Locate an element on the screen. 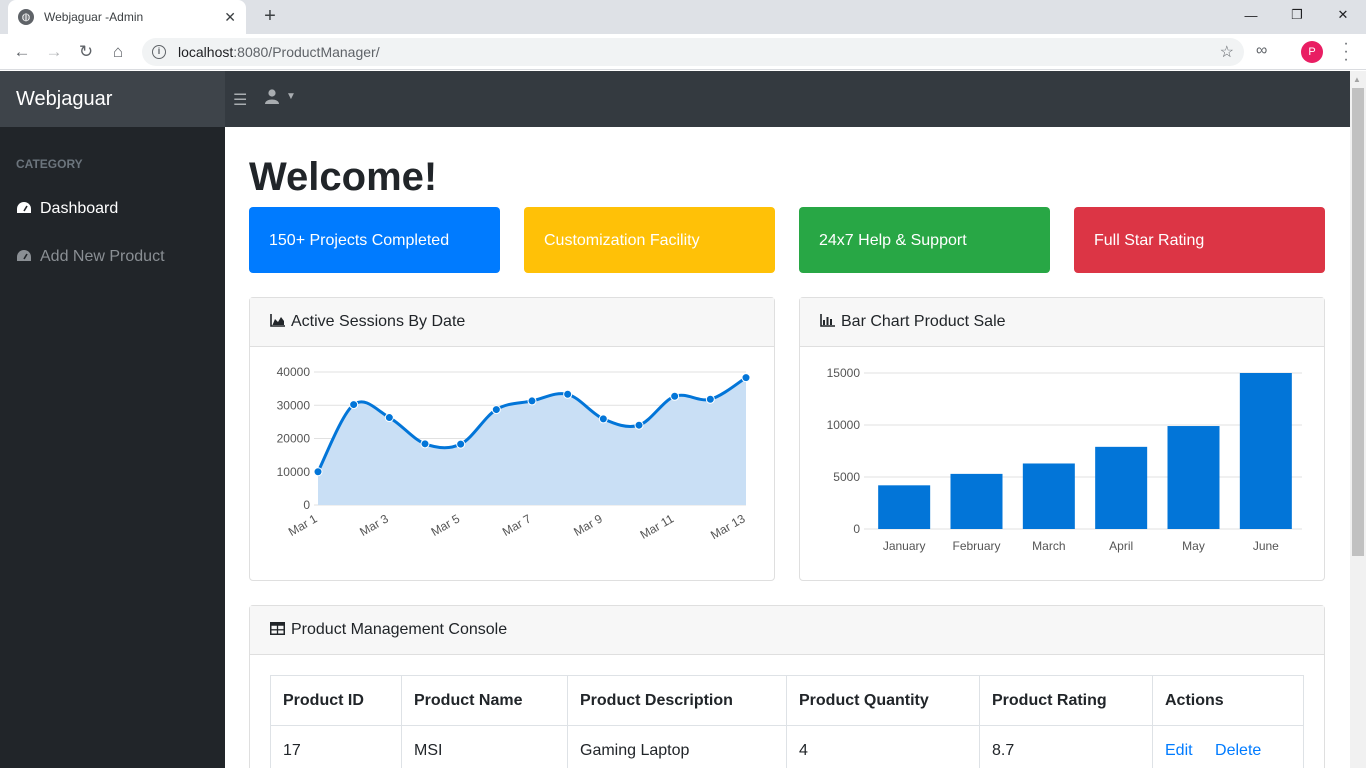 This screenshot has height=768, width=1366. column-header: Product Name is located at coordinates (484, 700).